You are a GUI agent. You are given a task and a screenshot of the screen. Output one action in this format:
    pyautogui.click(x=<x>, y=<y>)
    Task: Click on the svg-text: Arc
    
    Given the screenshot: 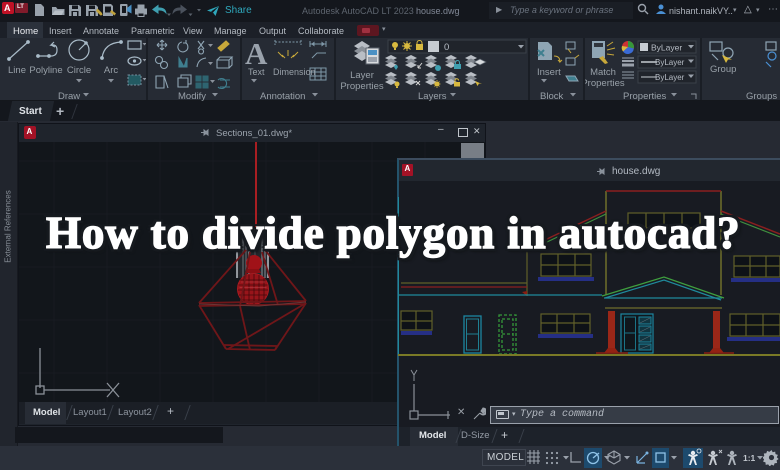 What is the action you would take?
    pyautogui.click(x=111, y=70)
    